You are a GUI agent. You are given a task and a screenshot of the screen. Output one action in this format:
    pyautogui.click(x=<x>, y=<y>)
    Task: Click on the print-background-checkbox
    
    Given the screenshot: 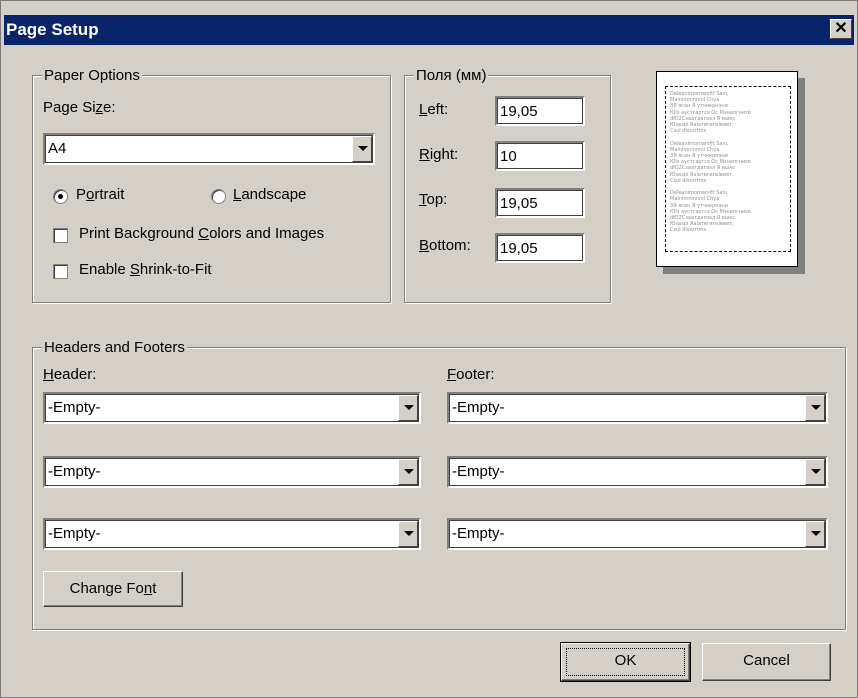 What is the action you would take?
    pyautogui.click(x=60, y=235)
    